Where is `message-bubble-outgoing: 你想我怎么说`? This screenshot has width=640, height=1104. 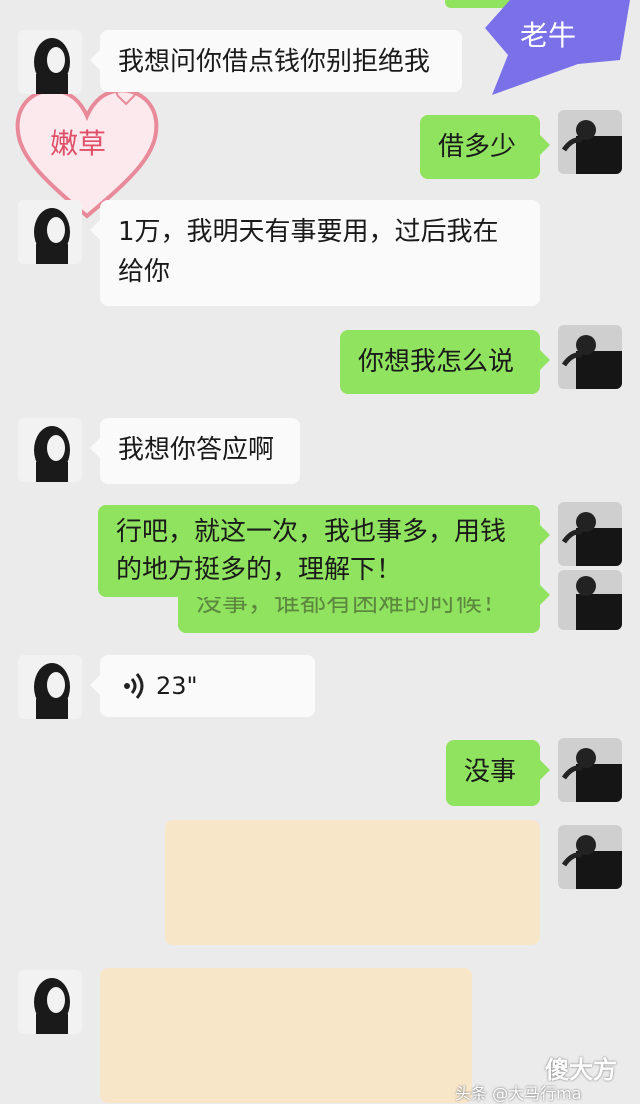 message-bubble-outgoing: 你想我怎么说 is located at coordinates (445, 362).